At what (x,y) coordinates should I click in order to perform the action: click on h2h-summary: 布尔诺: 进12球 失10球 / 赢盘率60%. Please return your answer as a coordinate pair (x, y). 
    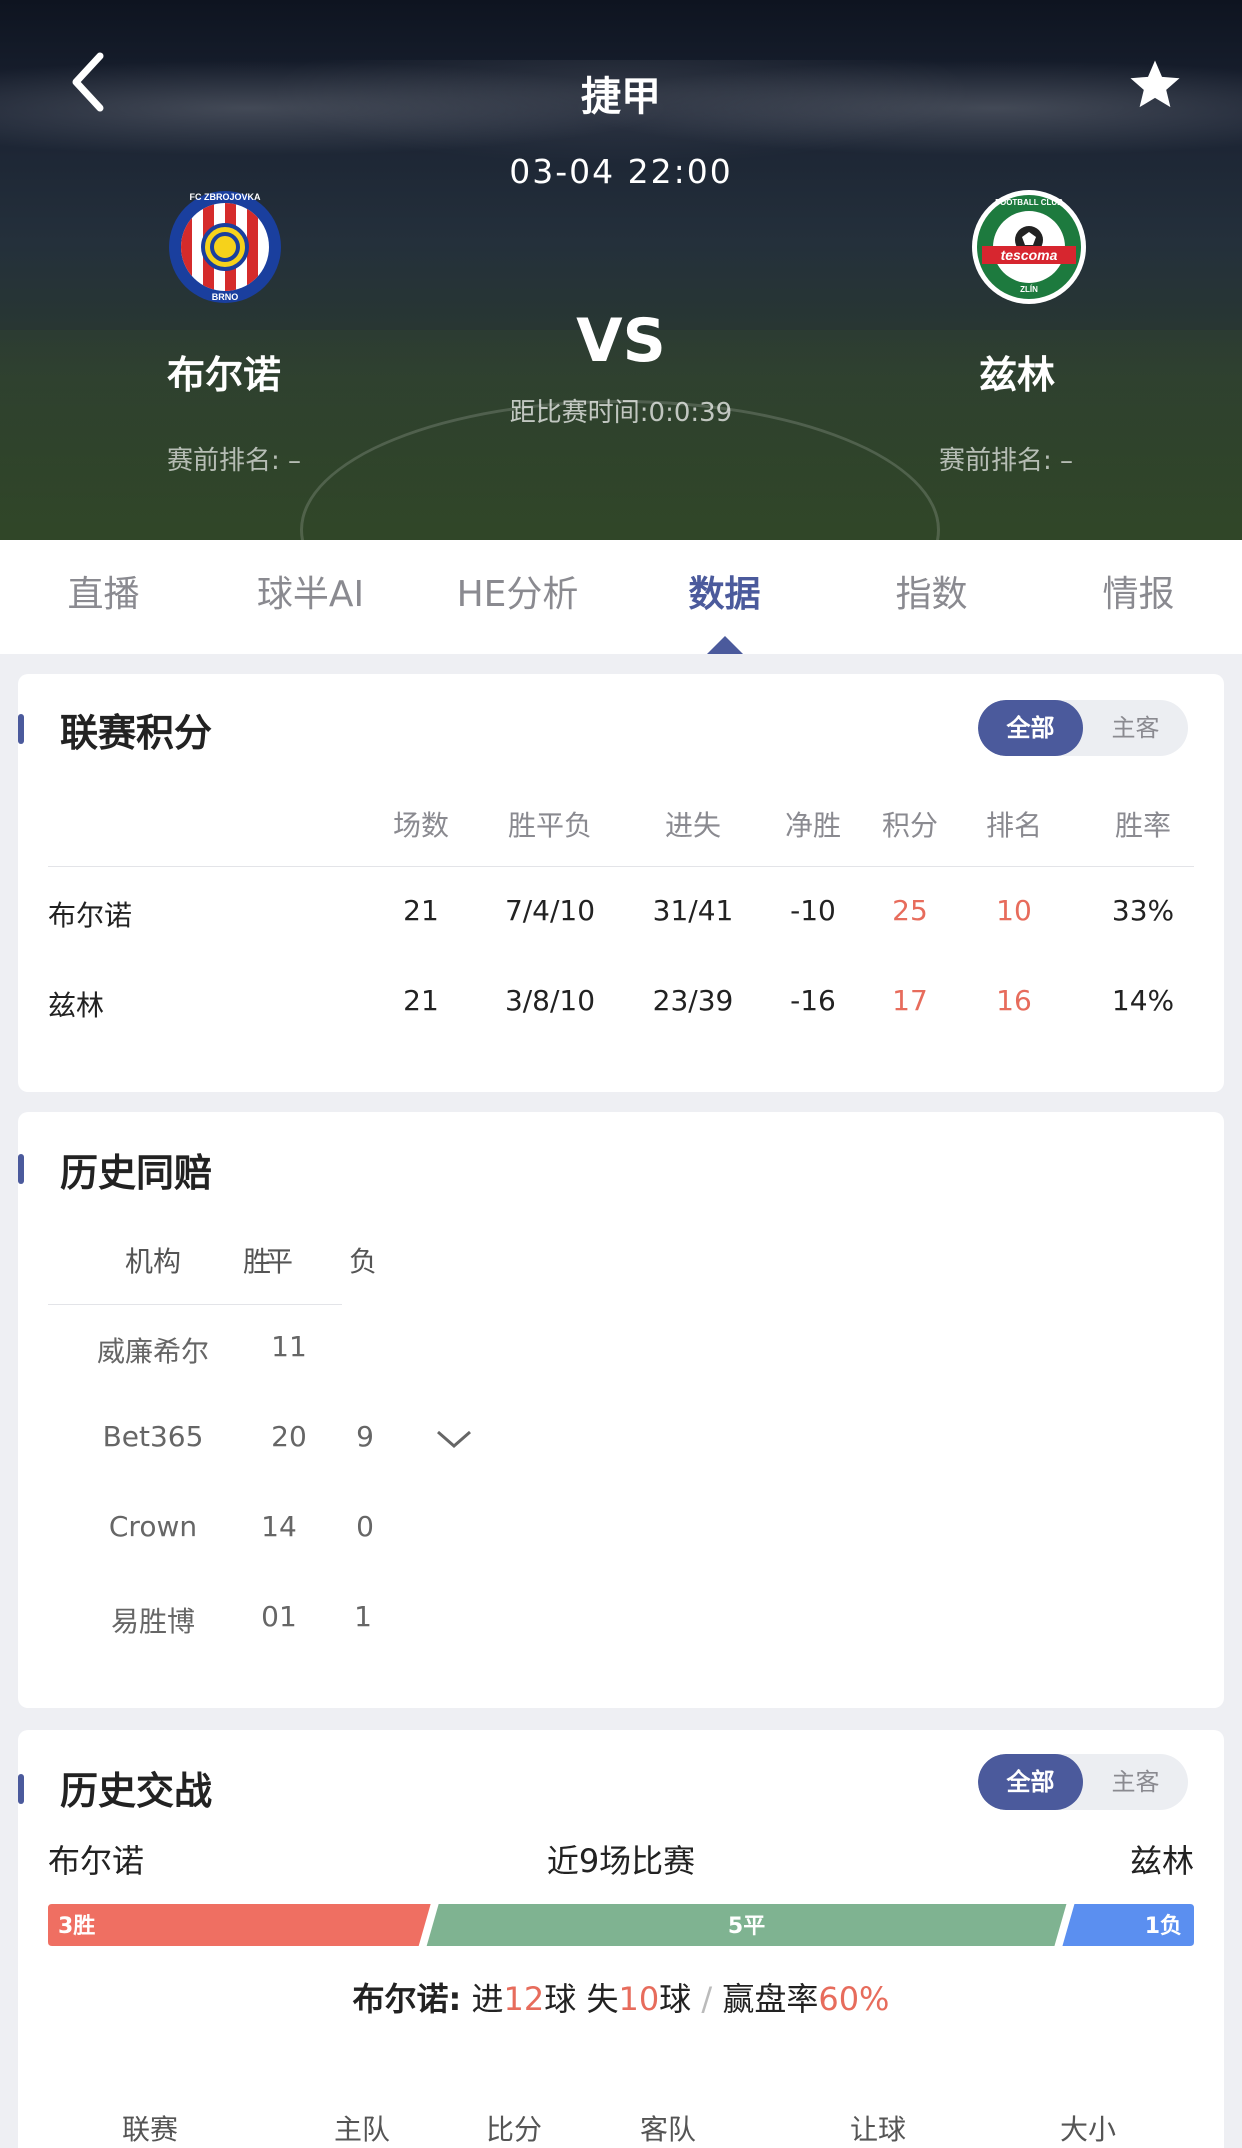
    Looking at the image, I should click on (621, 1997).